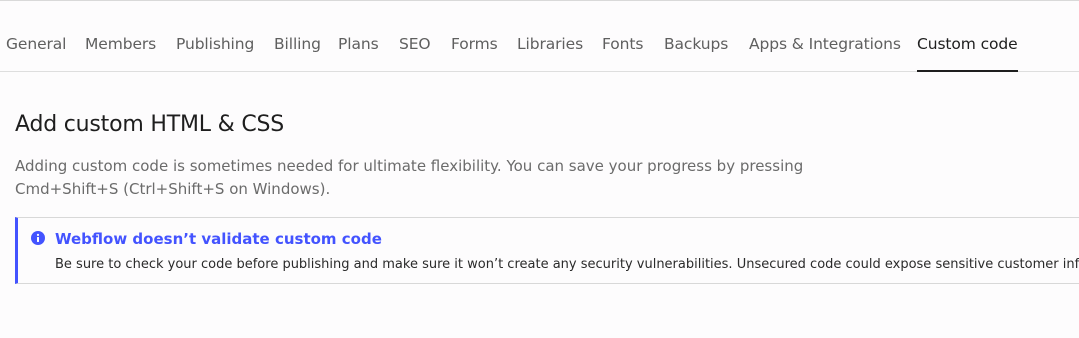 This screenshot has width=1079, height=338. What do you see at coordinates (358, 44) in the screenshot?
I see `tab-plans: Plans` at bounding box center [358, 44].